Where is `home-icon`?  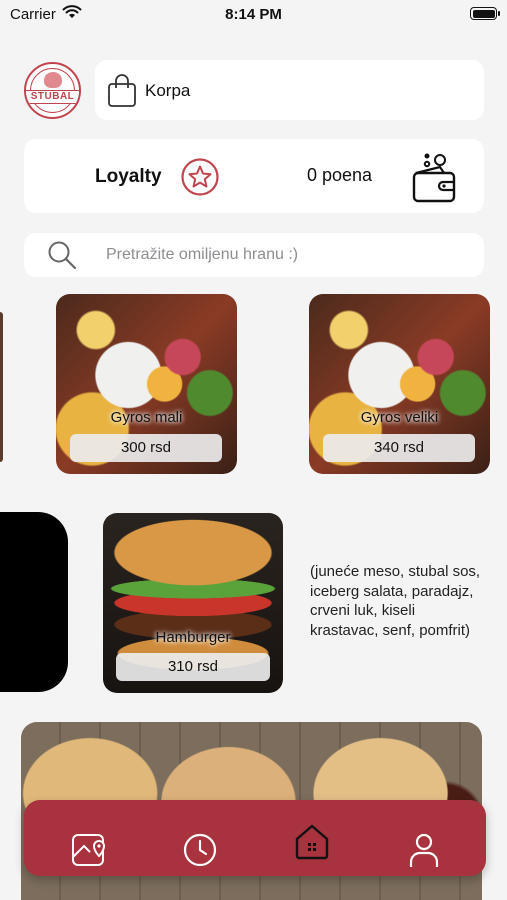 home-icon is located at coordinates (312, 842).